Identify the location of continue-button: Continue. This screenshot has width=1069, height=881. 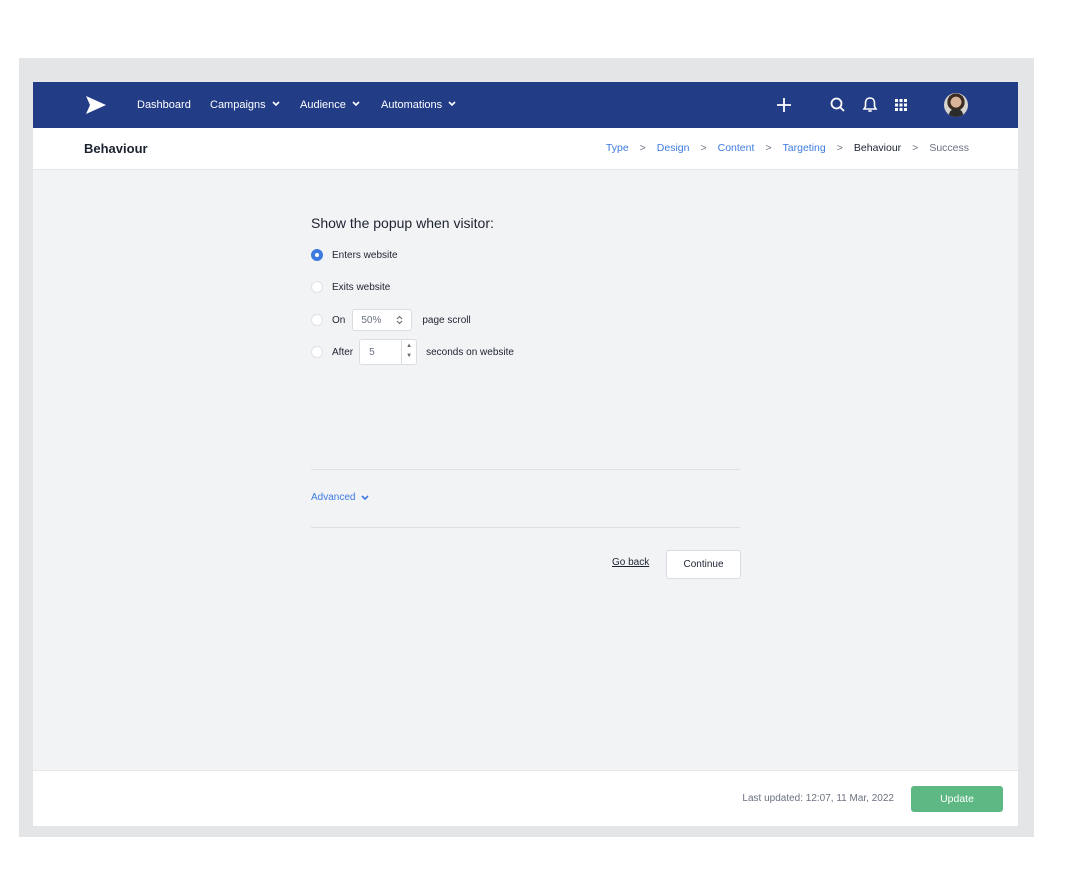
(703, 564).